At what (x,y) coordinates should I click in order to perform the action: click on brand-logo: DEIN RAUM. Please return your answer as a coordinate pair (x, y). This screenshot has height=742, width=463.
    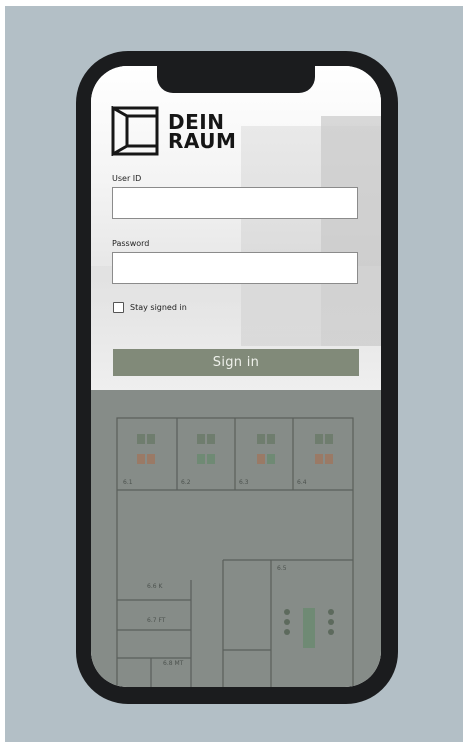
    Looking at the image, I should click on (186, 132).